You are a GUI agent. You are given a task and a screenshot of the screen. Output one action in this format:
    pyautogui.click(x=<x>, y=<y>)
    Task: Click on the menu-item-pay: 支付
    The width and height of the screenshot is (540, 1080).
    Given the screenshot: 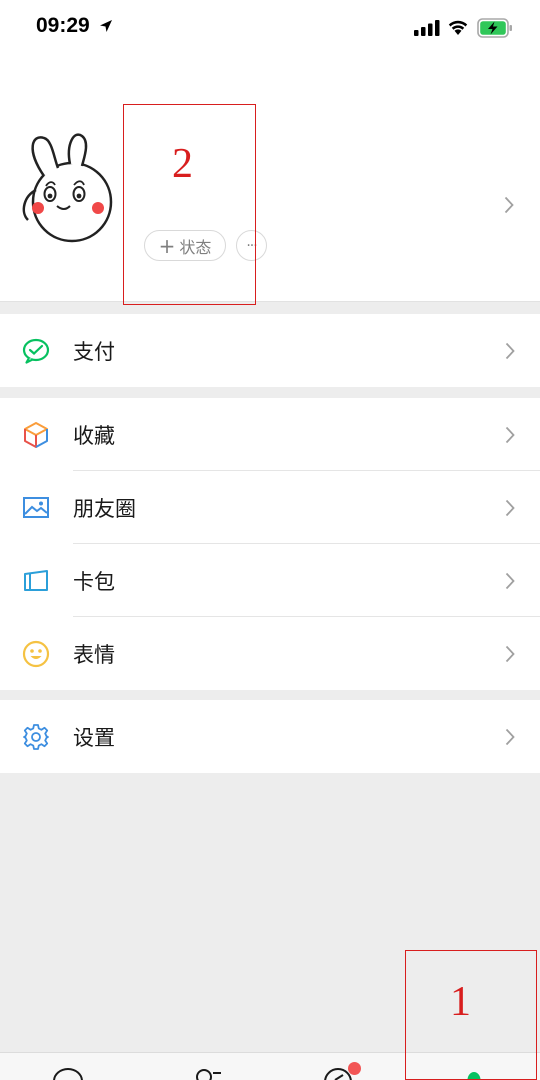 What is the action you would take?
    pyautogui.click(x=270, y=350)
    